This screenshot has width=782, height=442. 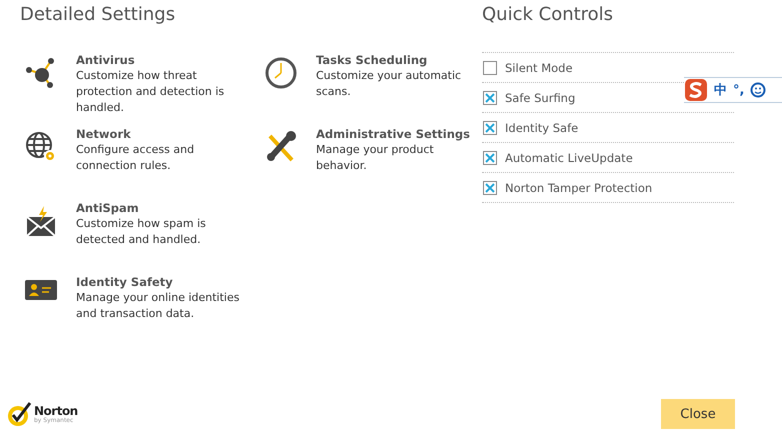 What do you see at coordinates (158, 60) in the screenshot?
I see `settings-link: Antivirus` at bounding box center [158, 60].